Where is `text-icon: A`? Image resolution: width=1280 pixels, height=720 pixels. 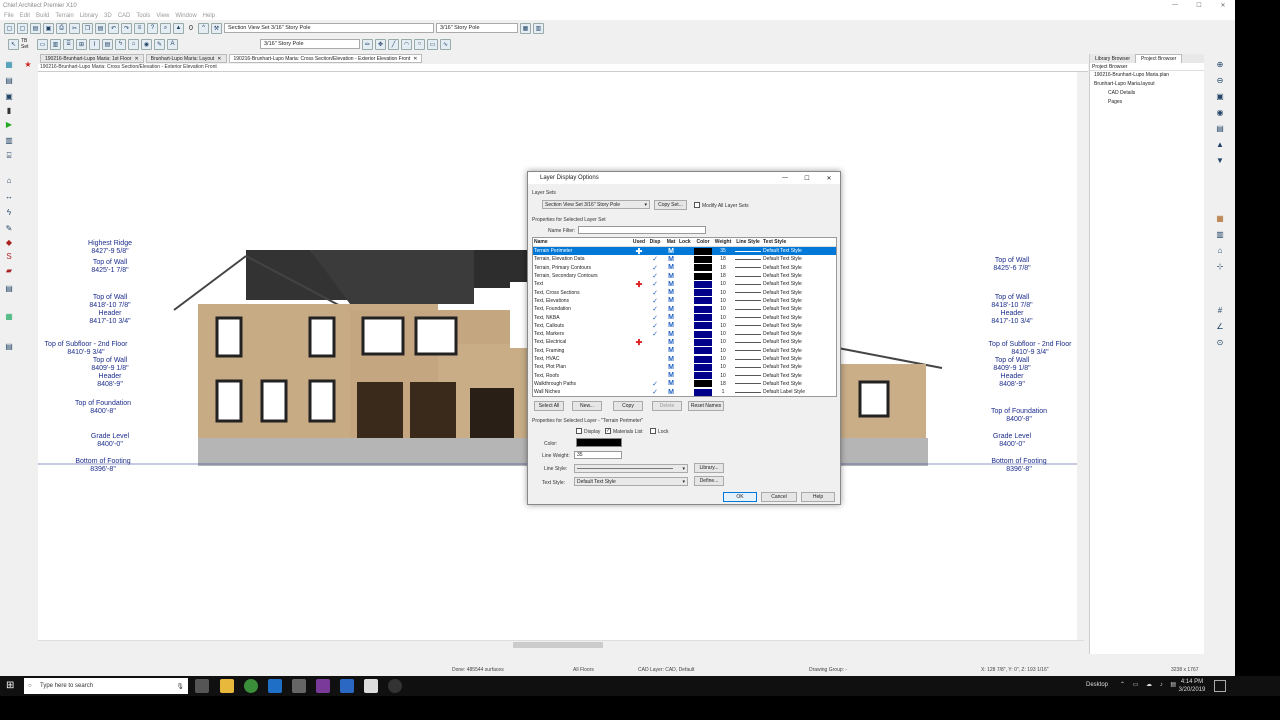 text-icon: A is located at coordinates (172, 44).